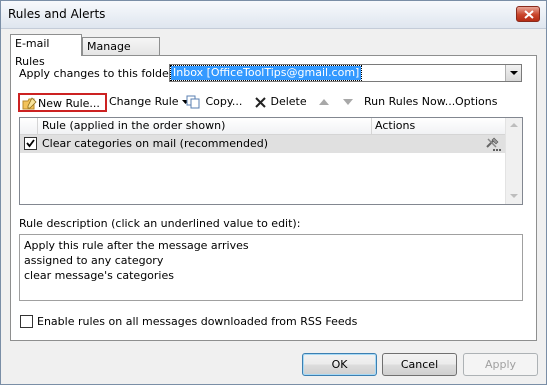  I want to click on rule-name: Clear categories on mail (recommended), so click(155, 143).